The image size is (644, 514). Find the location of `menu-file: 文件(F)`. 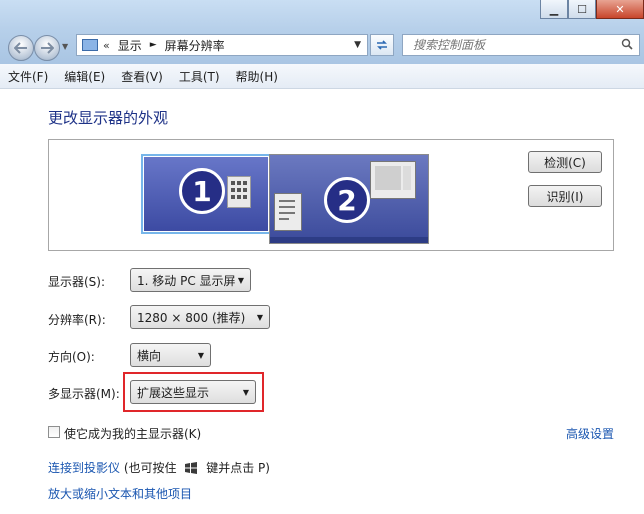

menu-file: 文件(F) is located at coordinates (28, 76).